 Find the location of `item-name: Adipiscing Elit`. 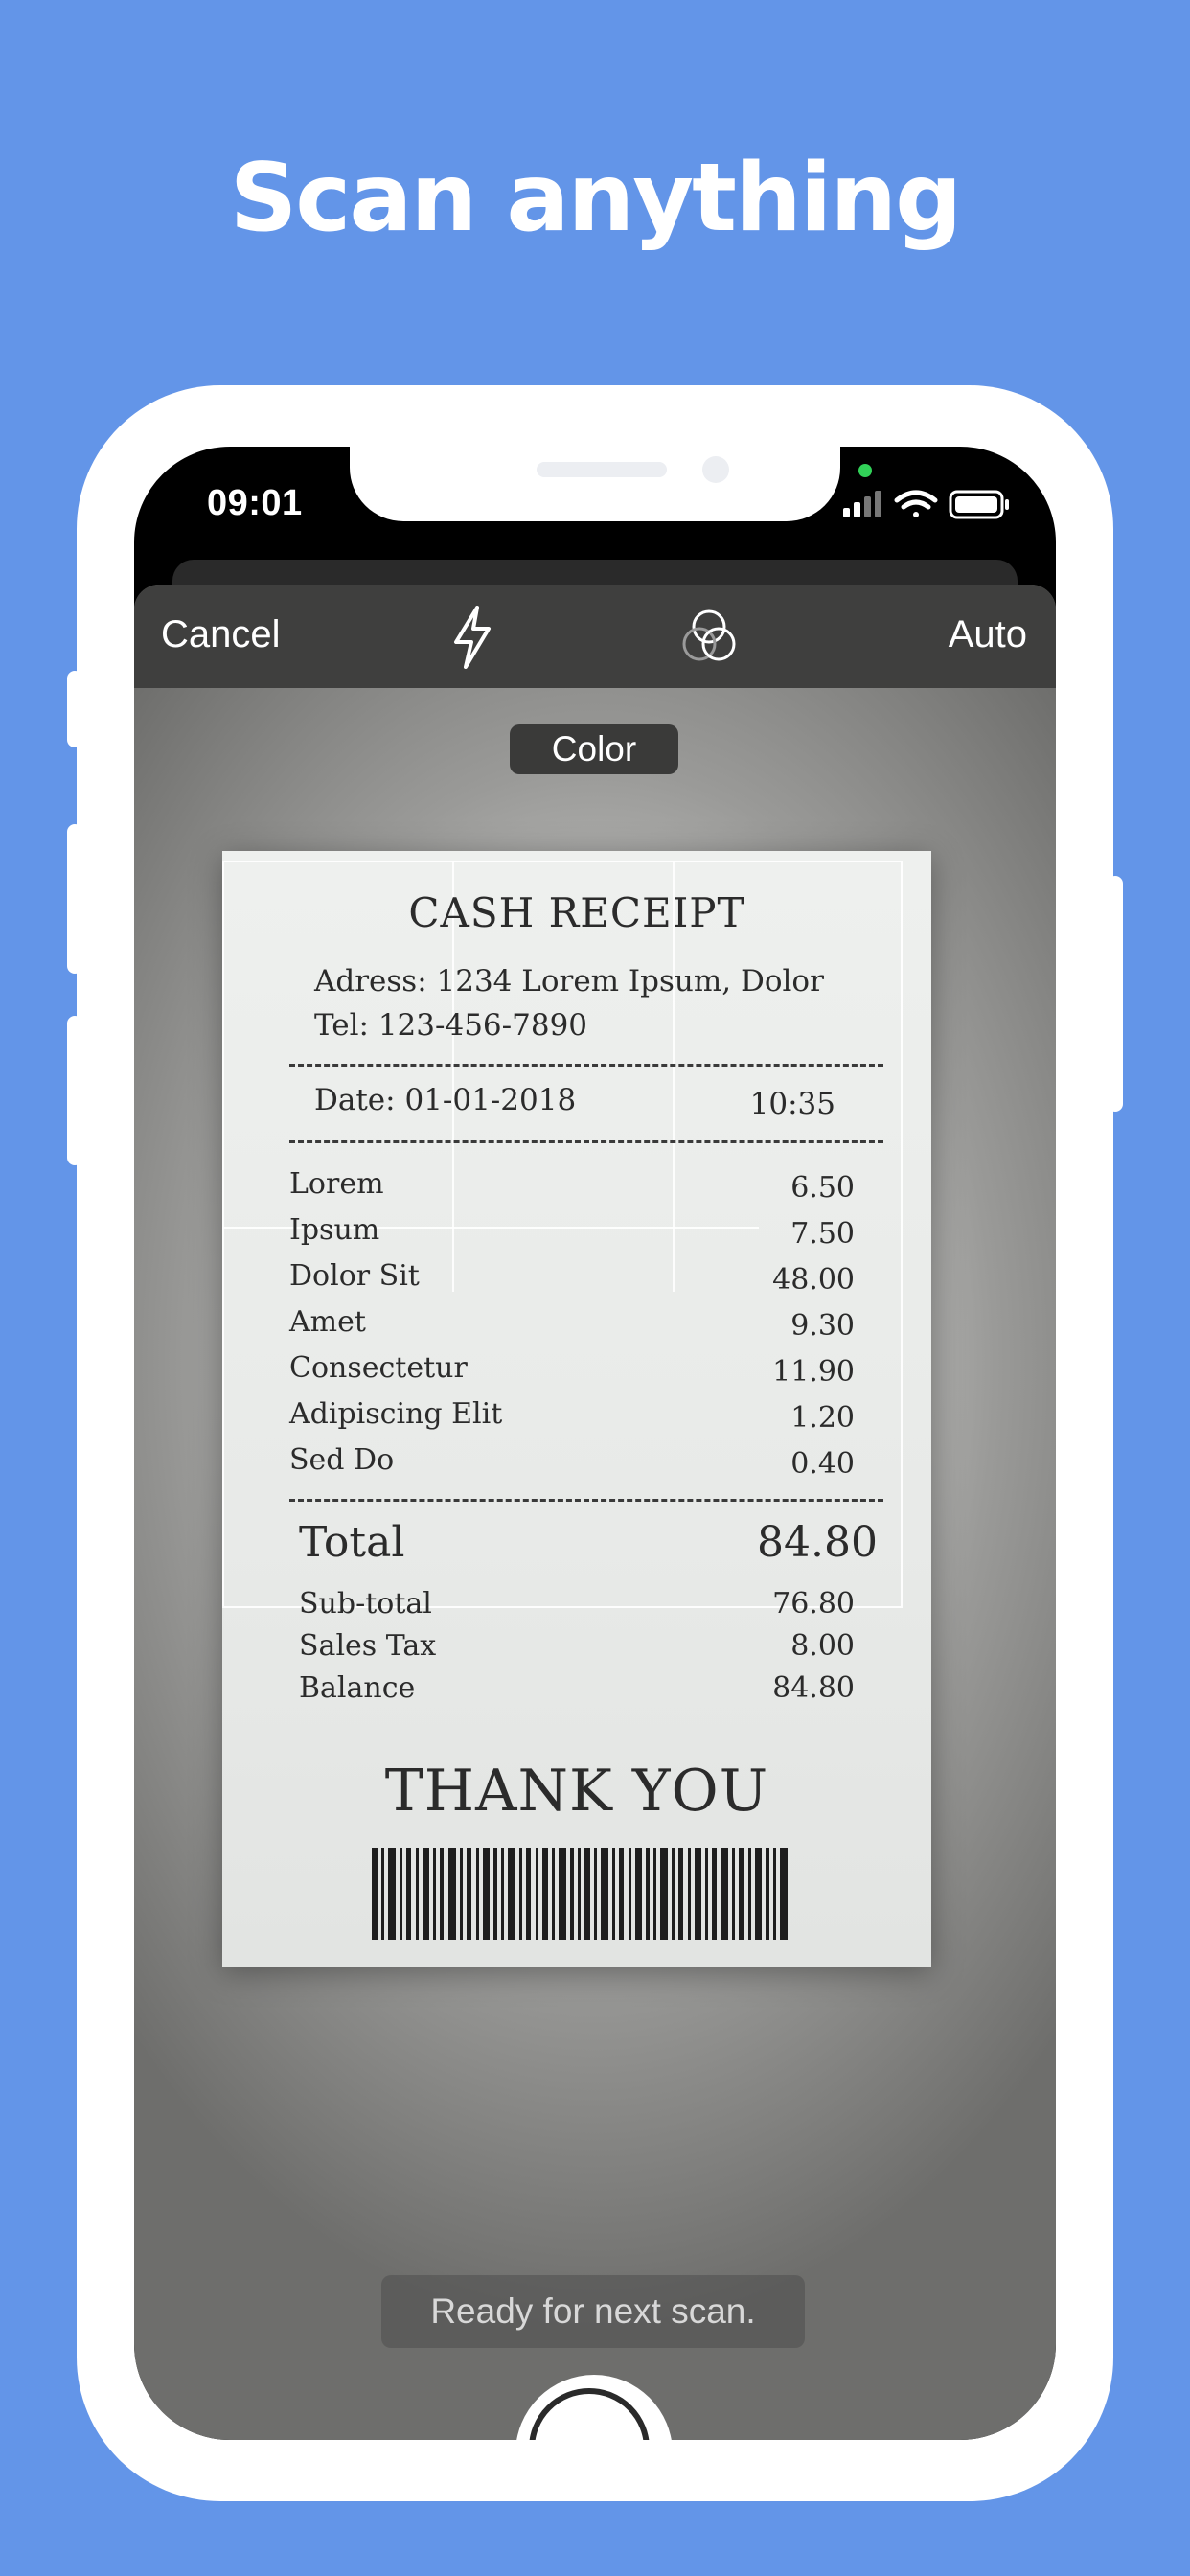

item-name: Adipiscing Elit is located at coordinates (396, 1414).